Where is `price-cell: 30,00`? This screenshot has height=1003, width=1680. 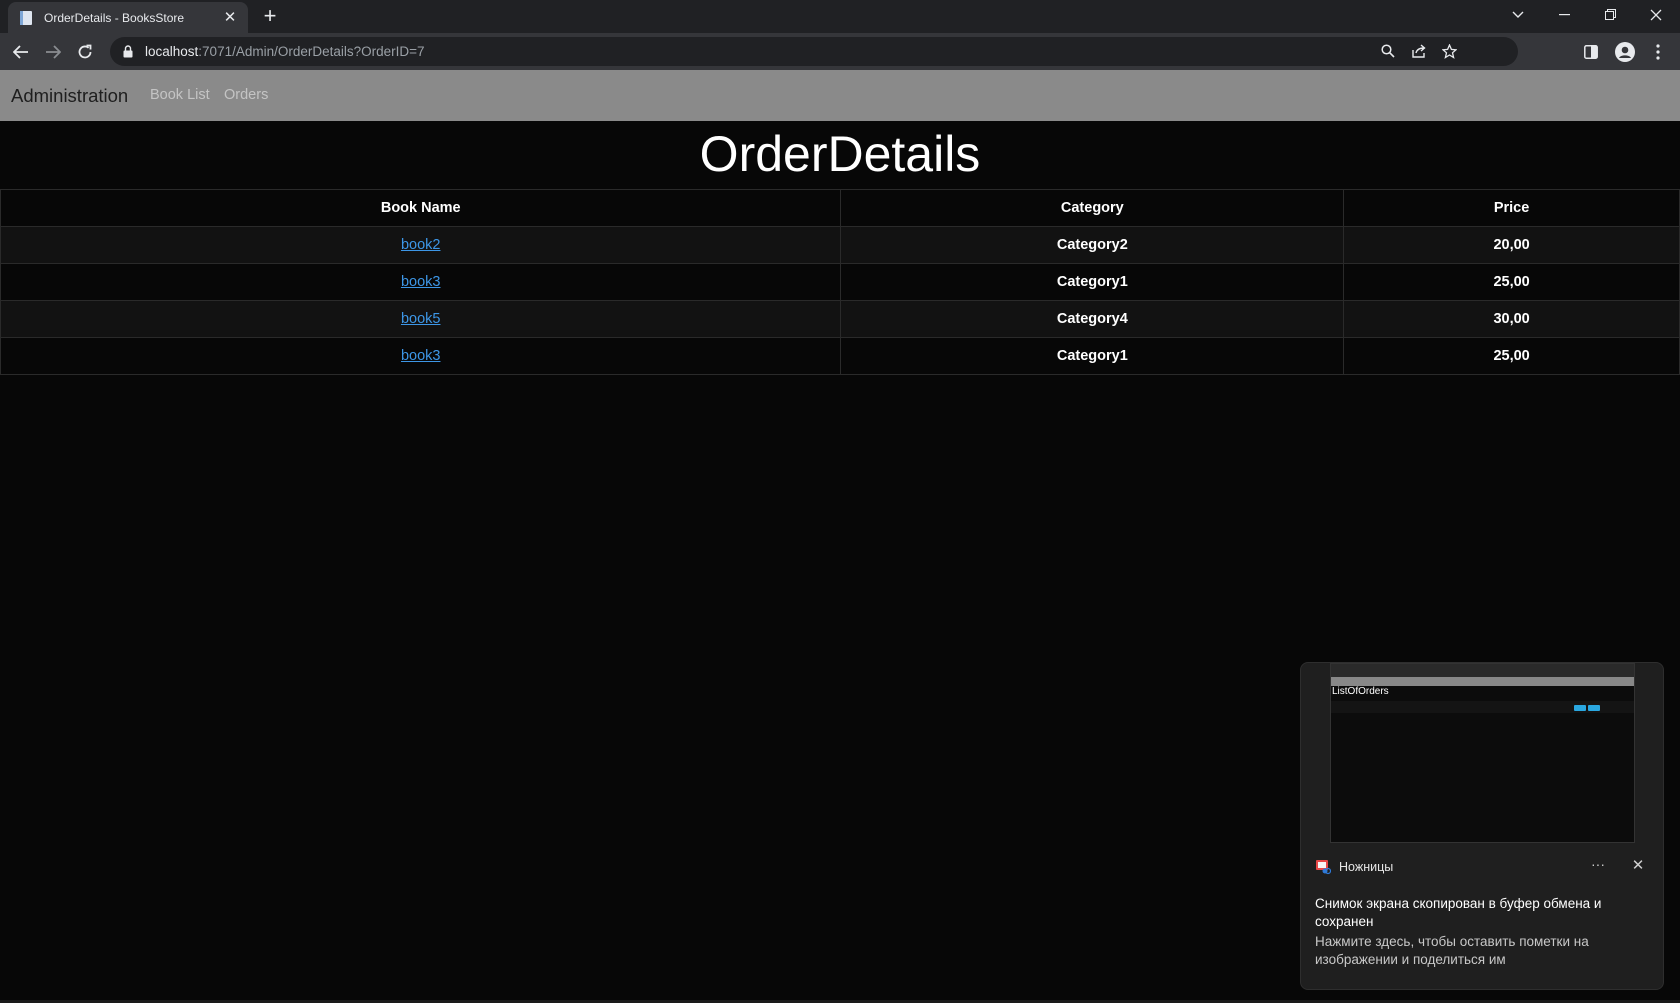
price-cell: 30,00 is located at coordinates (1511, 319).